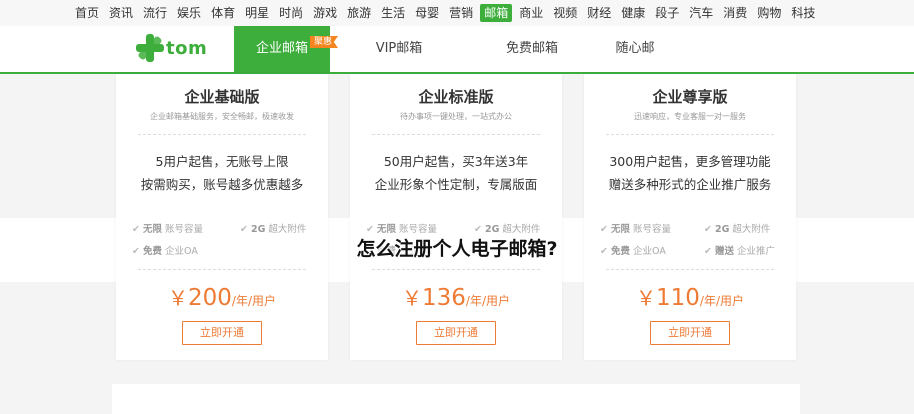 The image size is (914, 414). Describe the element at coordinates (461, 13) in the screenshot. I see `nav-item: 营销` at that location.